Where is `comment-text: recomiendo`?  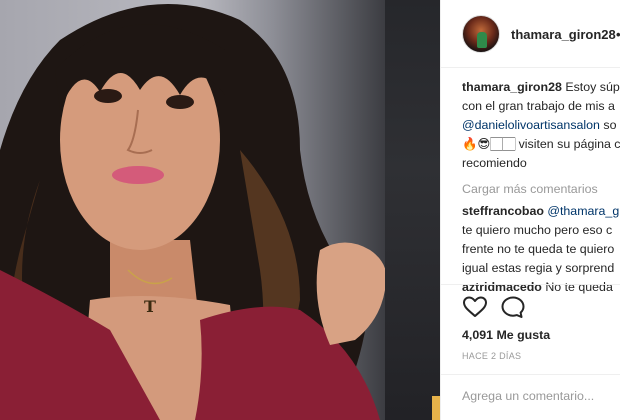 comment-text: recomiendo is located at coordinates (494, 163).